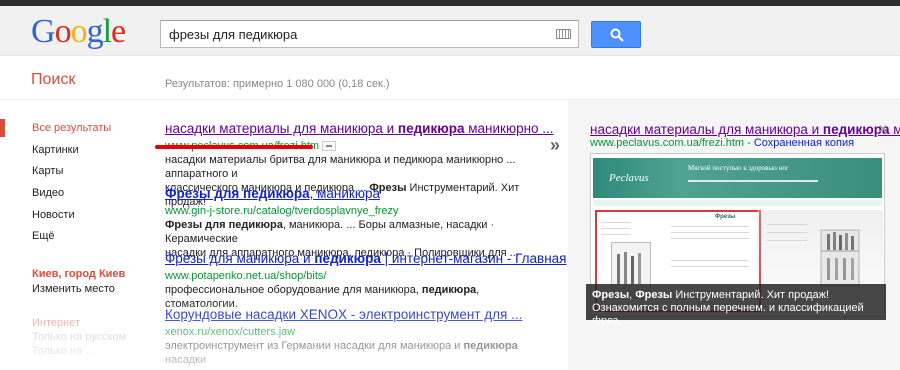  What do you see at coordinates (804, 143) in the screenshot?
I see `cached-link: Сохраненная копия` at bounding box center [804, 143].